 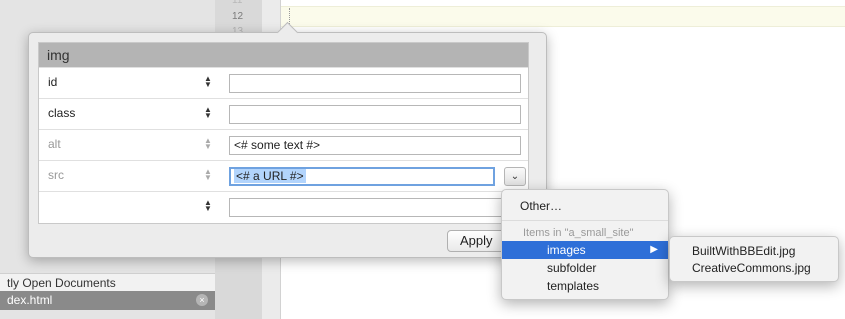 What do you see at coordinates (107, 282) in the screenshot?
I see `open-documents-header: tly Open Documents` at bounding box center [107, 282].